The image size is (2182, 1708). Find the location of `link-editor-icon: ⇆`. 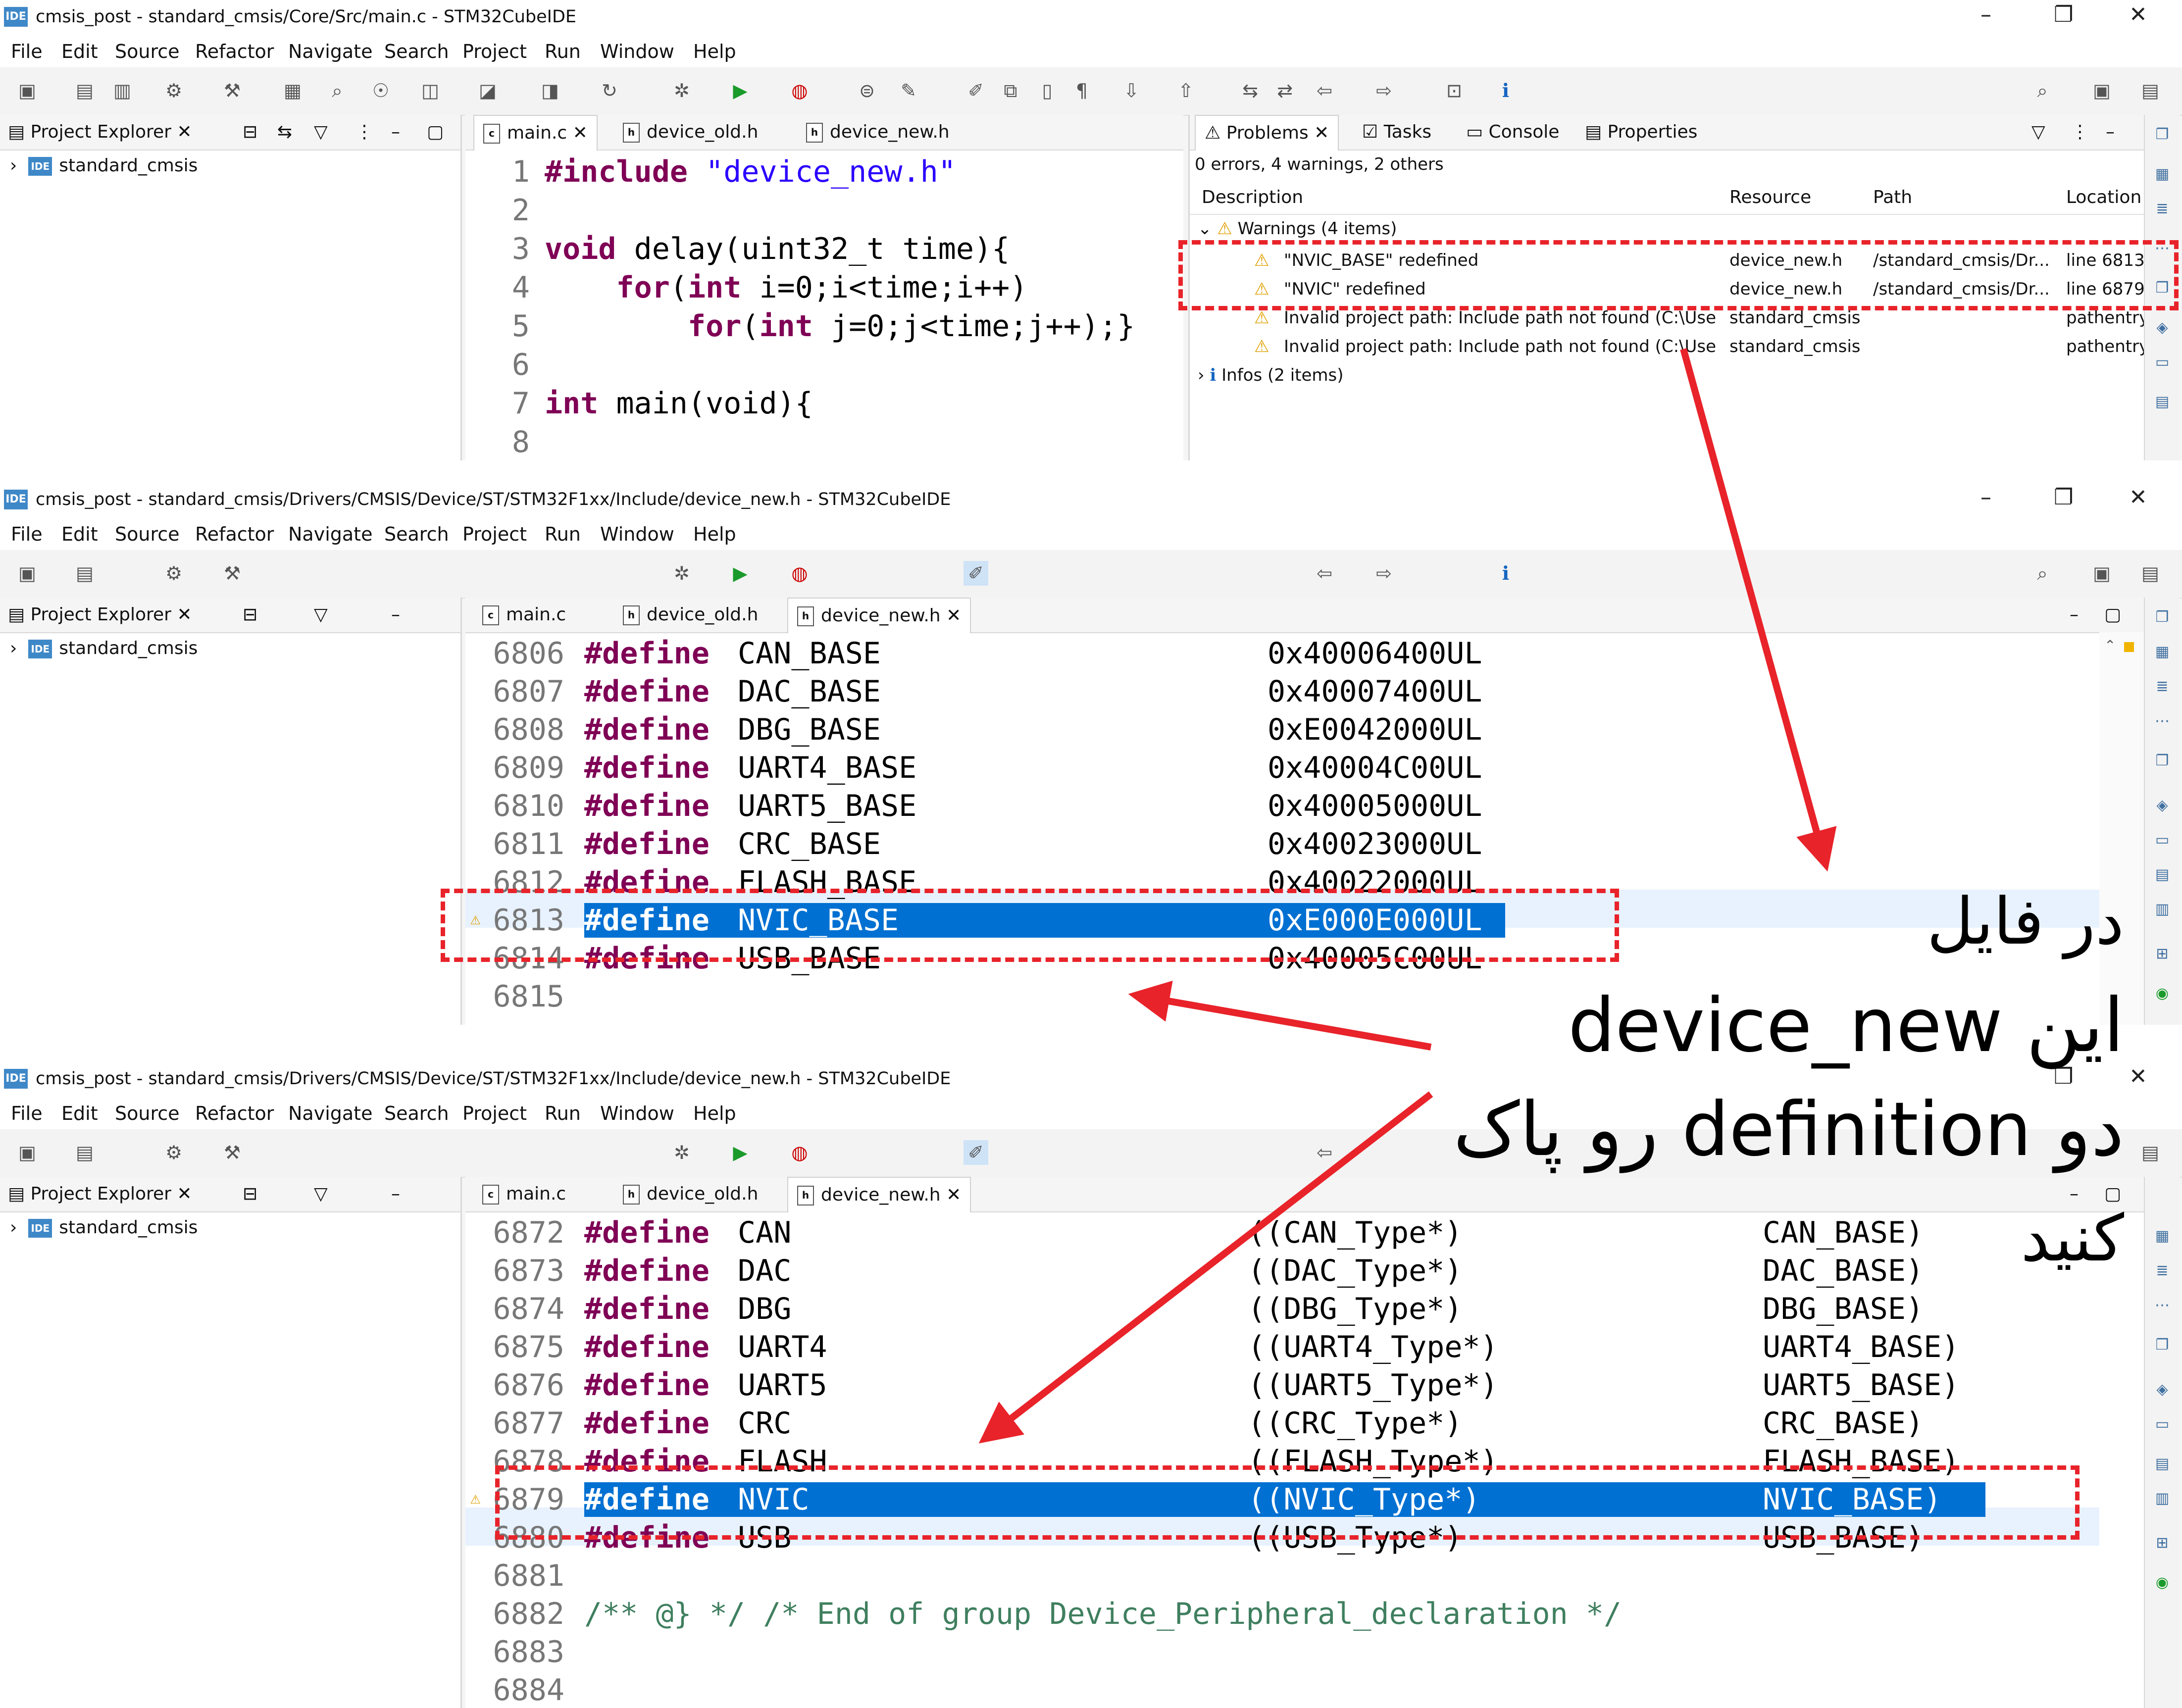

link-editor-icon: ⇆ is located at coordinates (284, 133).